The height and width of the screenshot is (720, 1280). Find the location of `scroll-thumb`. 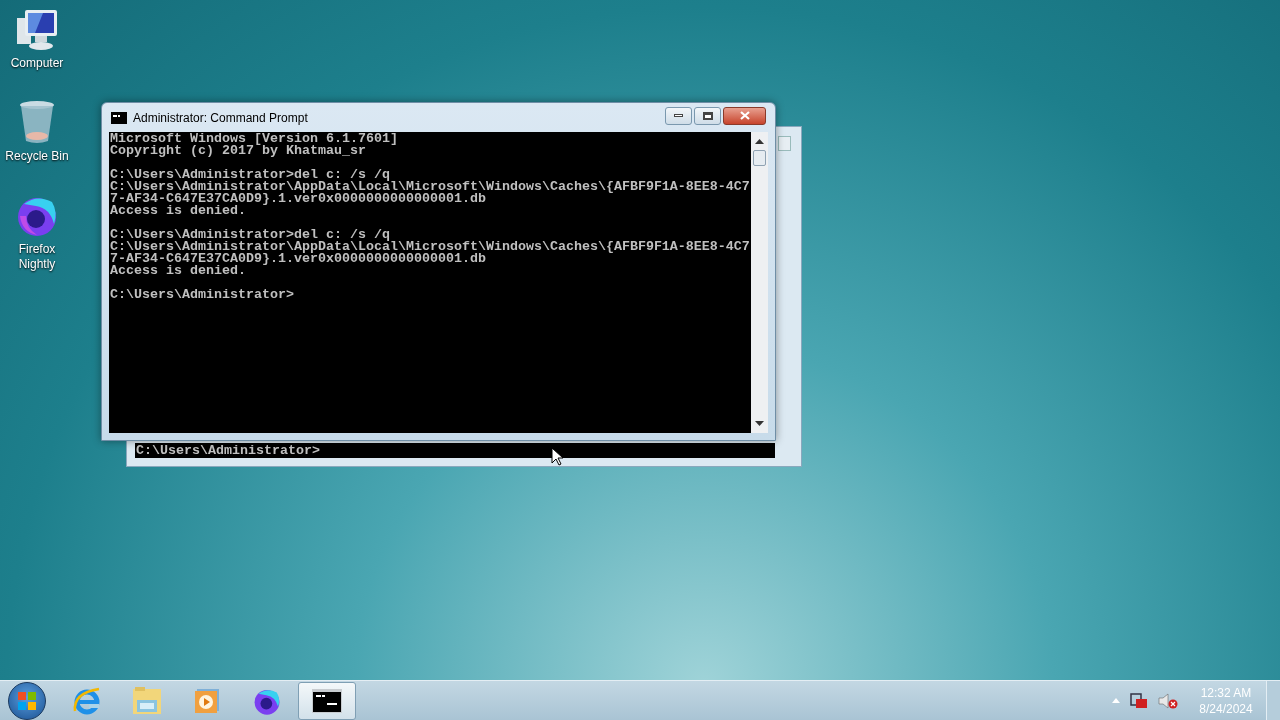

scroll-thumb is located at coordinates (759, 158).